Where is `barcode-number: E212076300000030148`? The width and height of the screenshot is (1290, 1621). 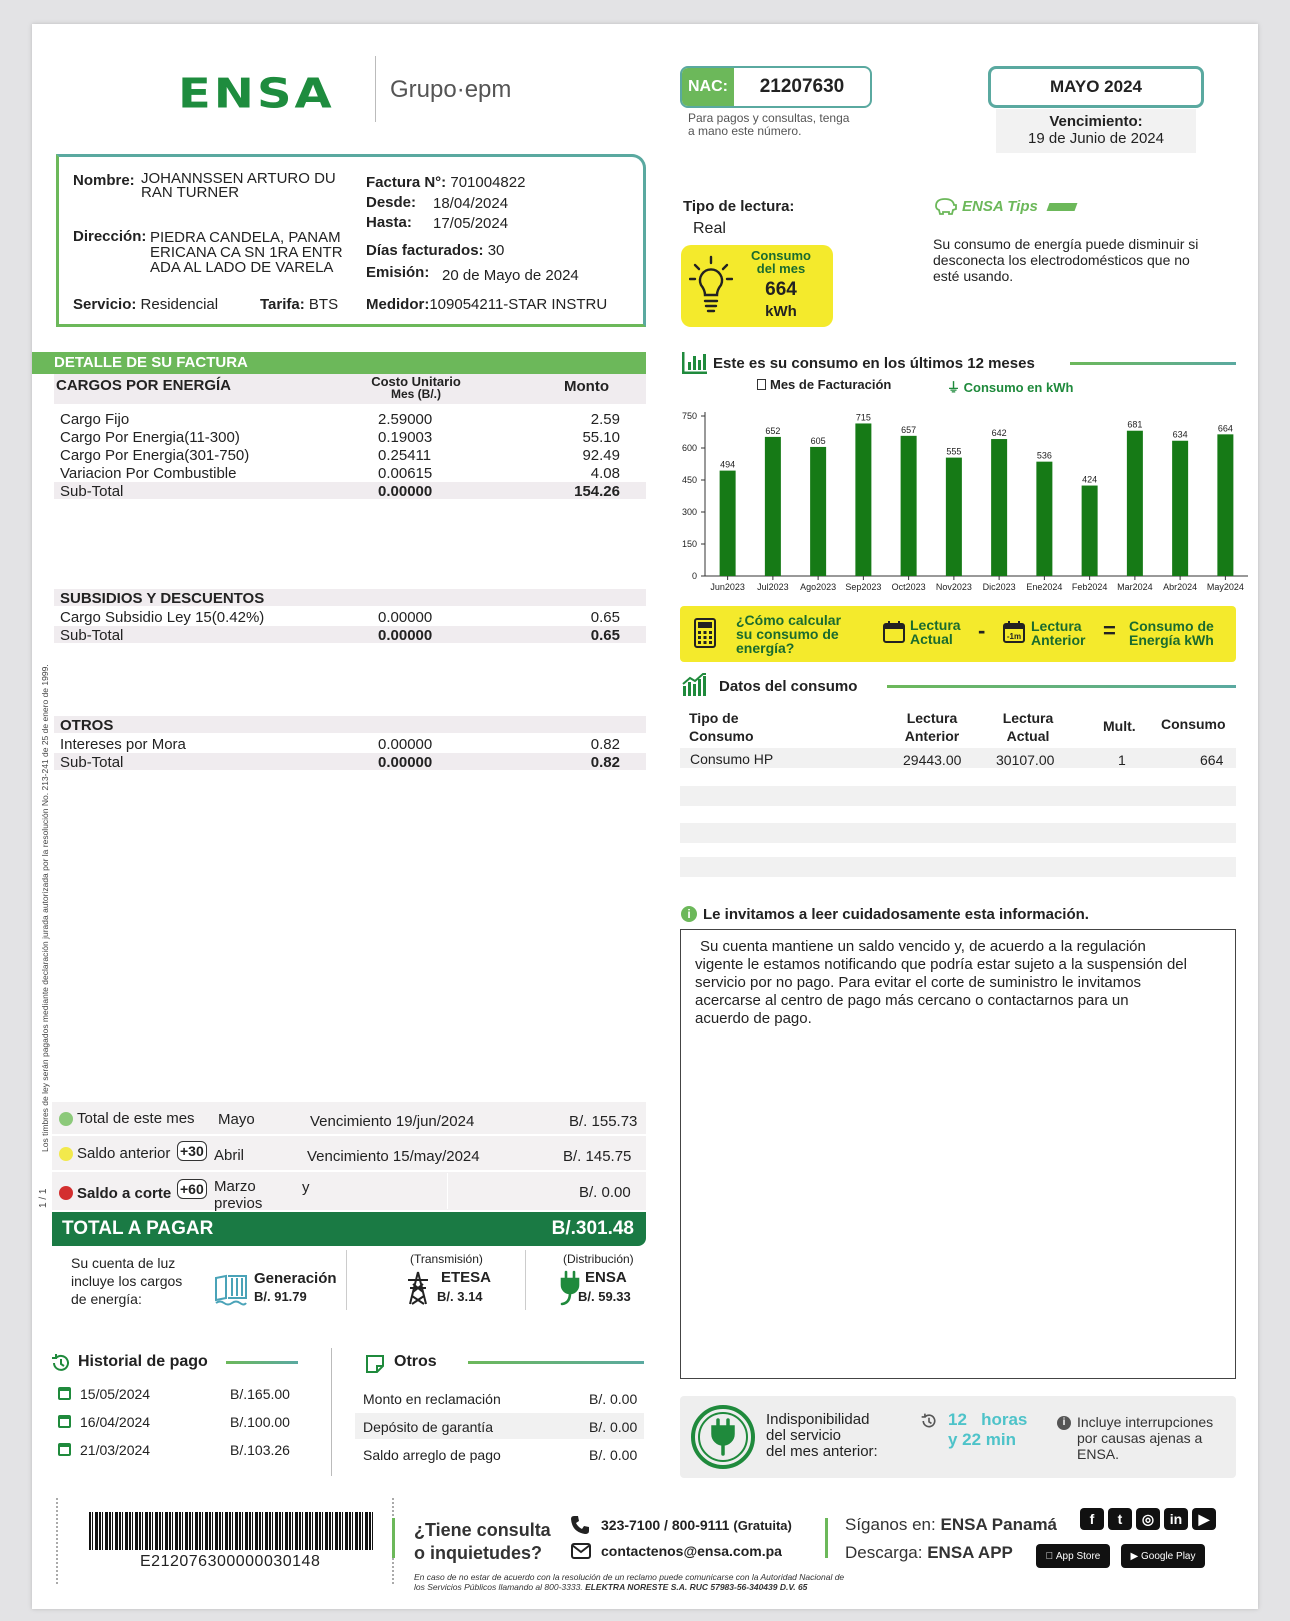
barcode-number: E212076300000030148 is located at coordinates (230, 1561).